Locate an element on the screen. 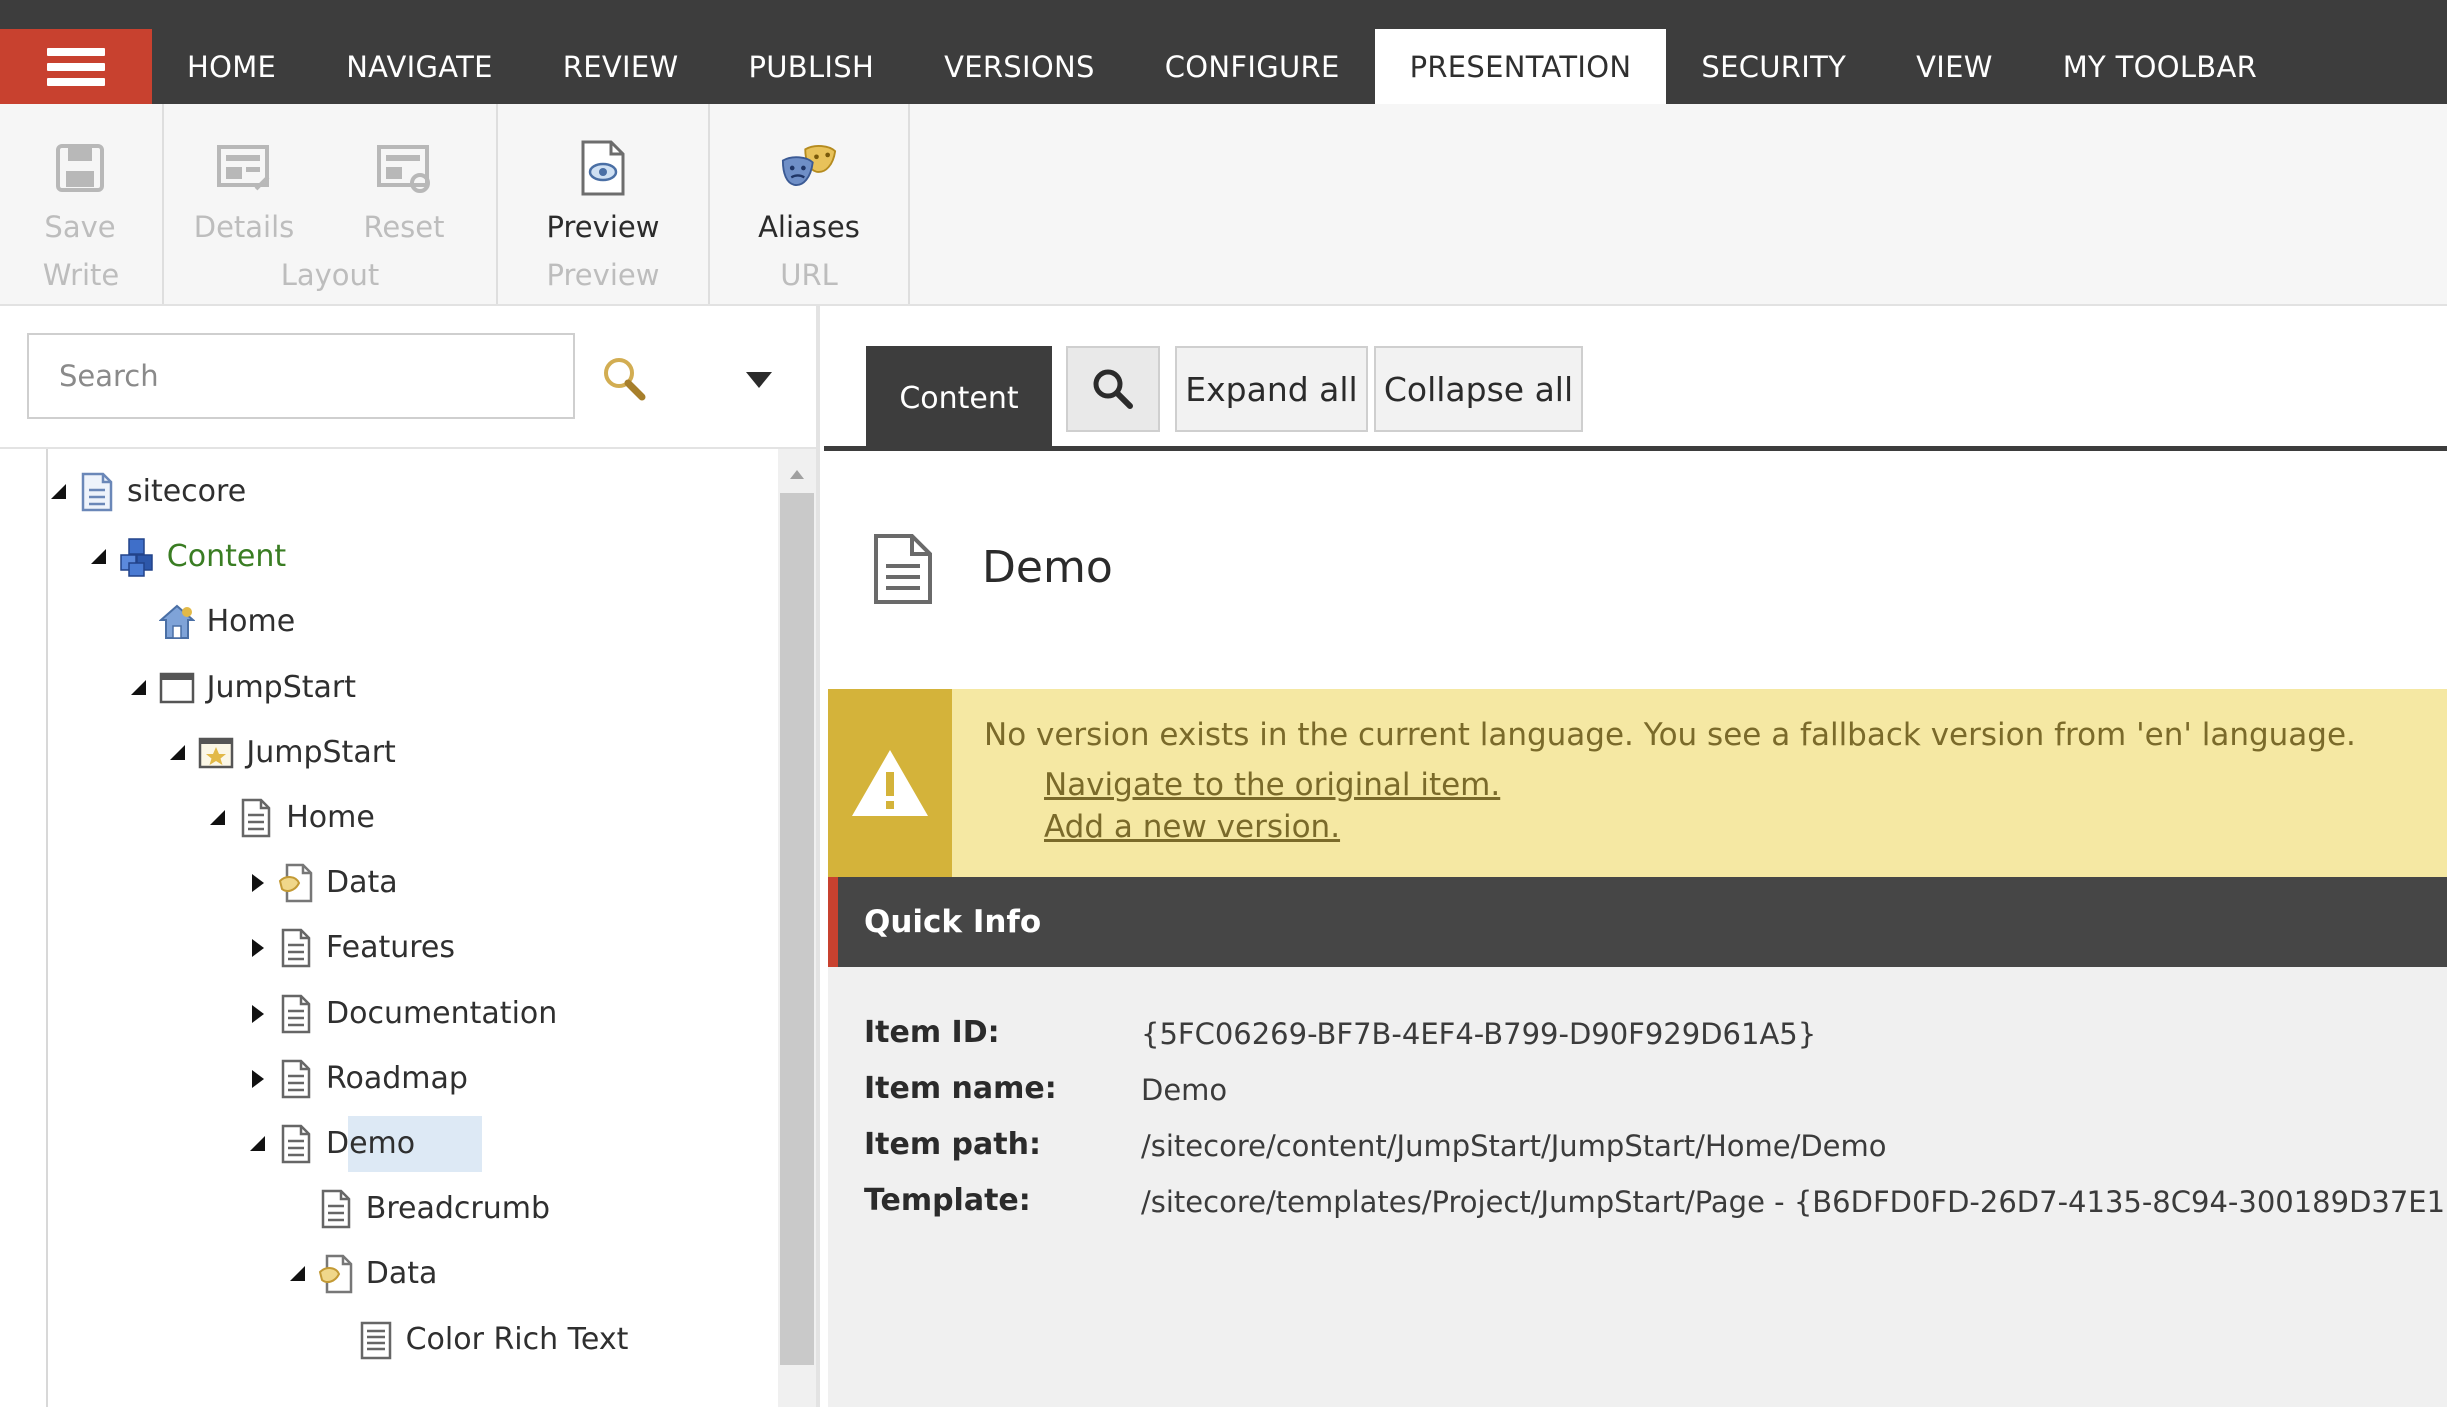  scroll-up-icon is located at coordinates (797, 474).